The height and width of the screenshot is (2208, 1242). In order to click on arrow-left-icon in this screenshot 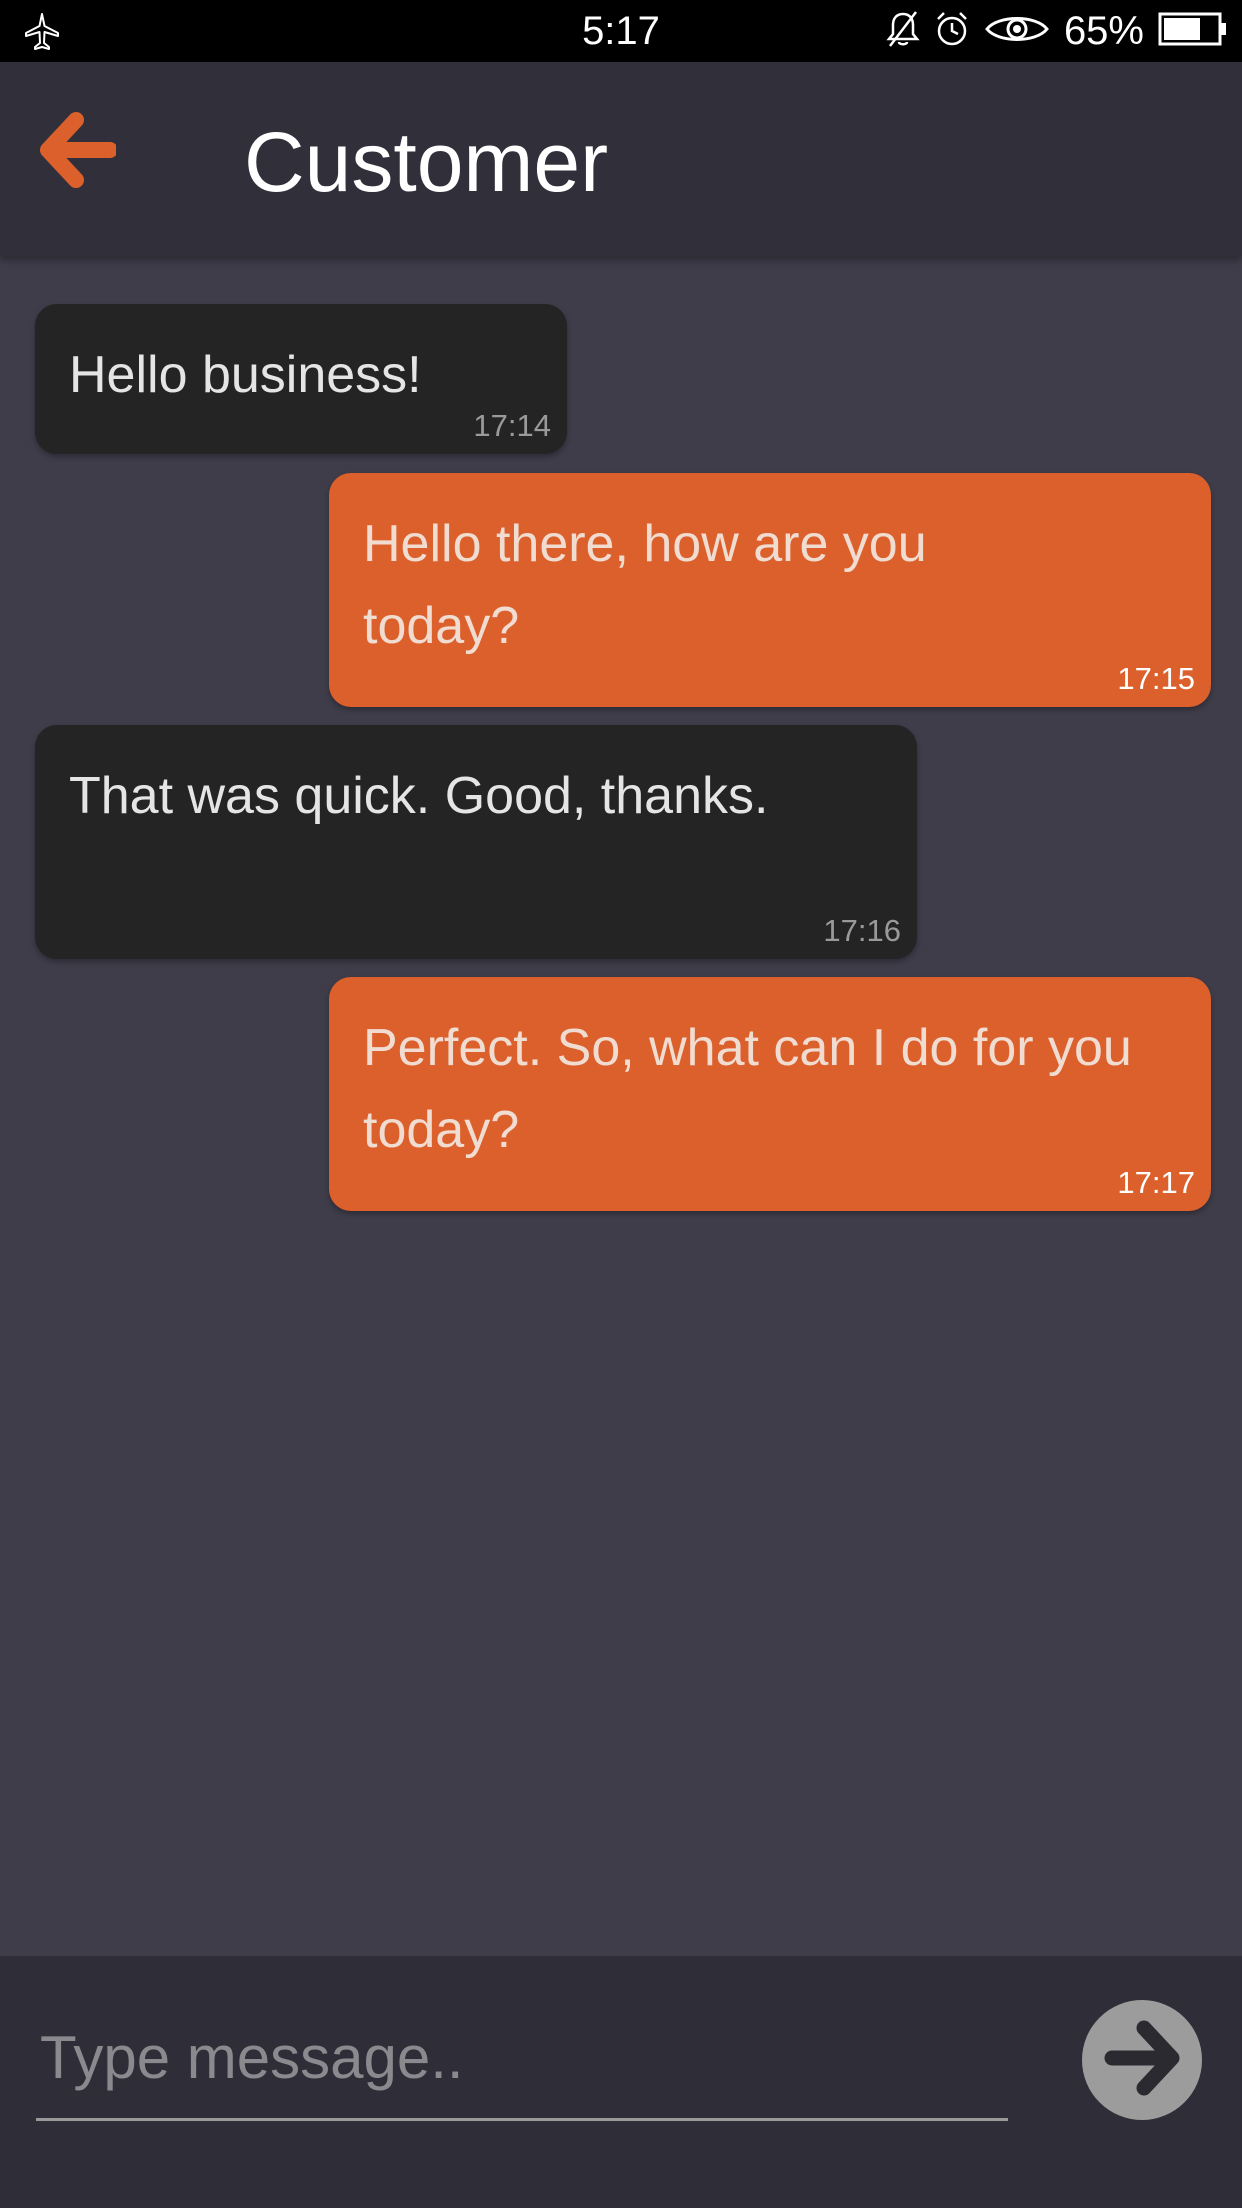, I will do `click(79, 152)`.